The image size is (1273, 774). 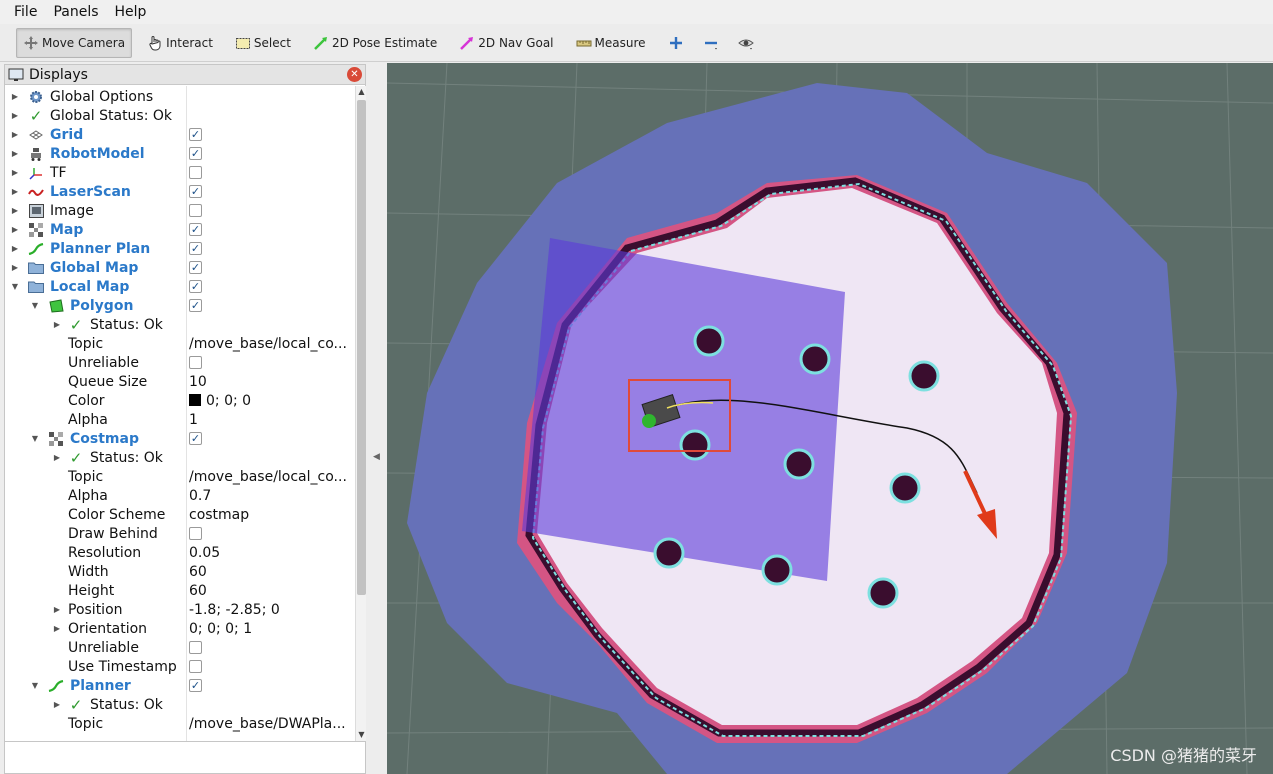 What do you see at coordinates (178, 438) in the screenshot?
I see `tree-row-costmap: ▼ Costmap ✓` at bounding box center [178, 438].